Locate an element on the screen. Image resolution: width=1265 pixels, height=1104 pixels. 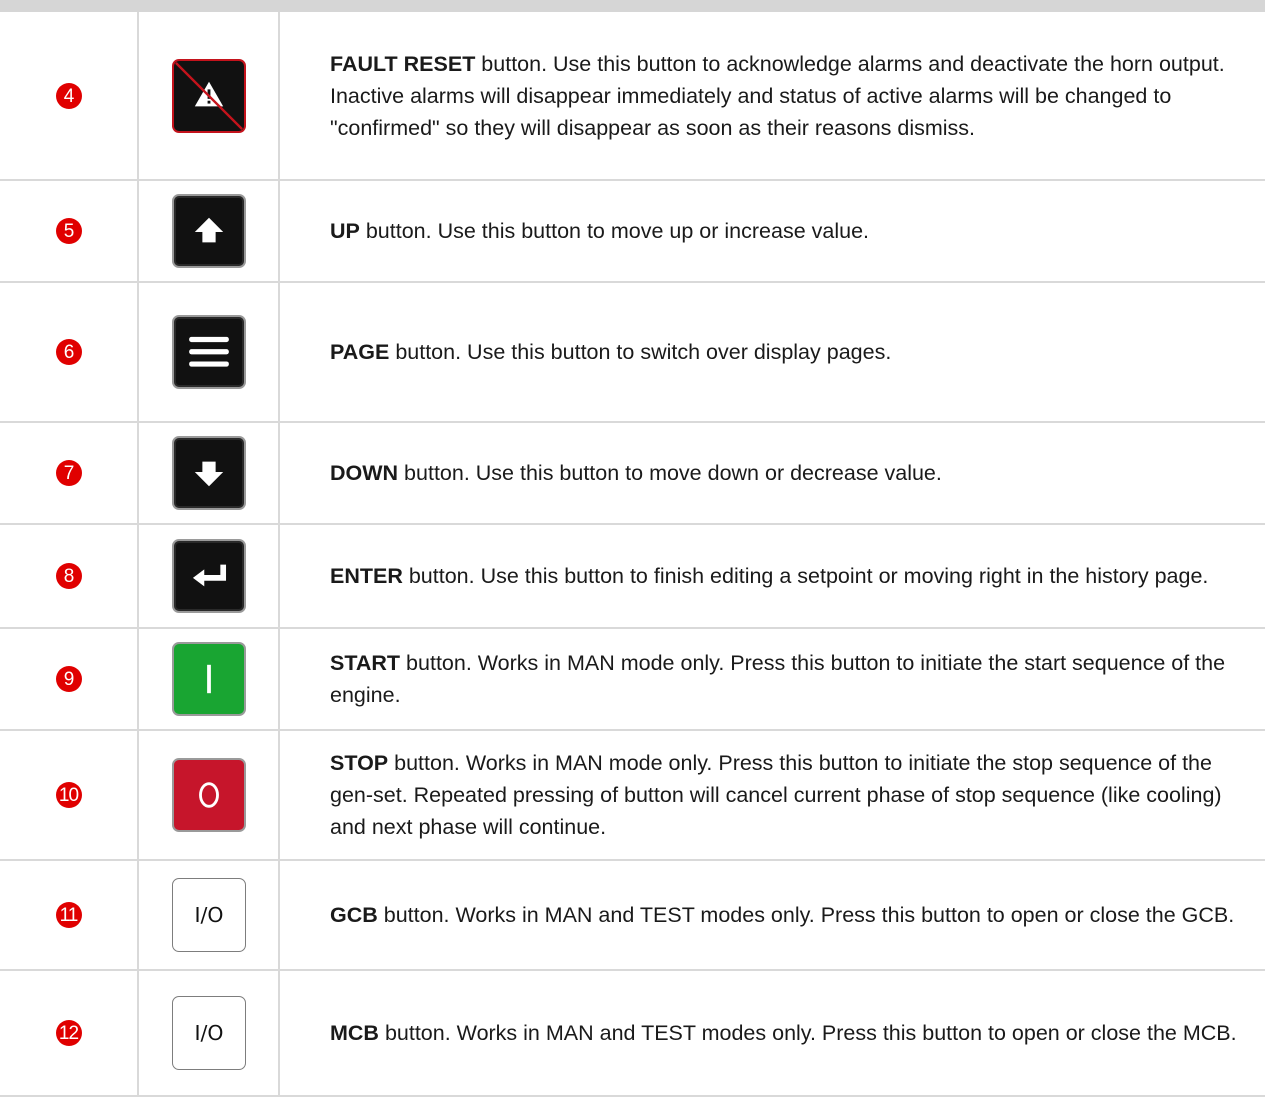
row-number-cell: 12 is located at coordinates (69, 1033).